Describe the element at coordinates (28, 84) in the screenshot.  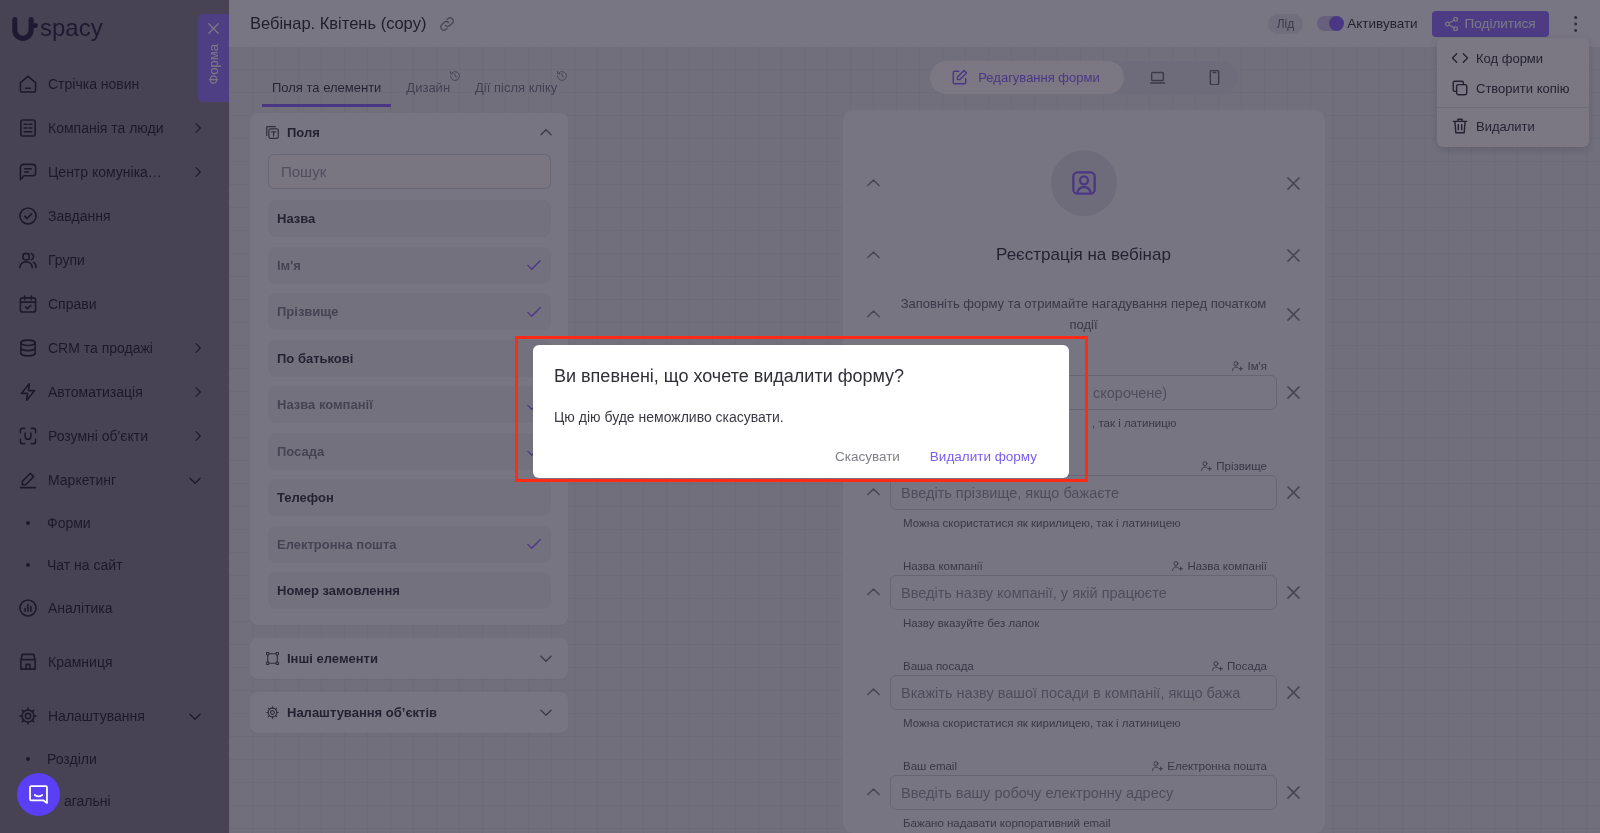
I see `home-icon` at that location.